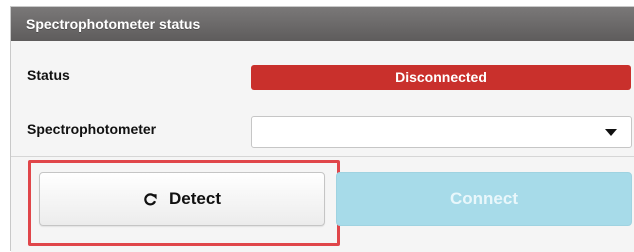  Describe the element at coordinates (48, 75) in the screenshot. I see `status-label: Status` at that location.